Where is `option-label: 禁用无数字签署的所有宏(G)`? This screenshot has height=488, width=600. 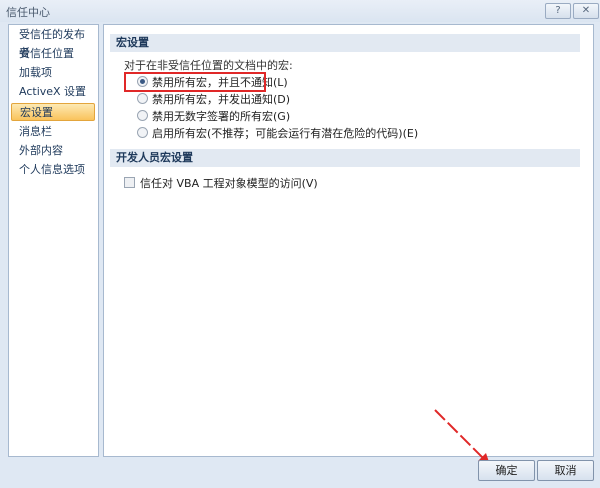
option-label: 禁用无数字签署的所有宏(G) is located at coordinates (221, 116).